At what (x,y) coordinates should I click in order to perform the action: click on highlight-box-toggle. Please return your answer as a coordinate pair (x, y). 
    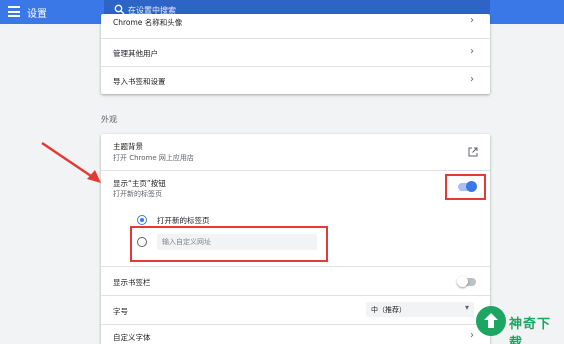
    Looking at the image, I should click on (465, 187).